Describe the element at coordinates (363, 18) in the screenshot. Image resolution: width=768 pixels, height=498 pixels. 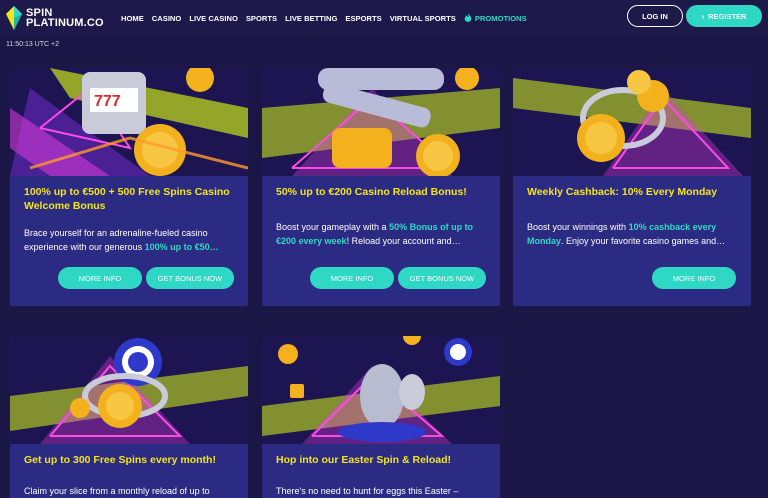
I see `nav-esports: ESPORTS` at that location.